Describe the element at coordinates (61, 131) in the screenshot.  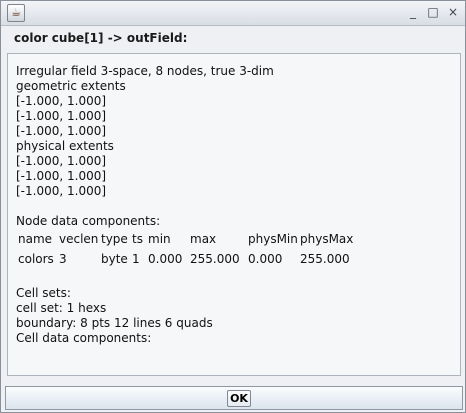
I see `geometric-extent-z: [-1.000, 1.000]` at that location.